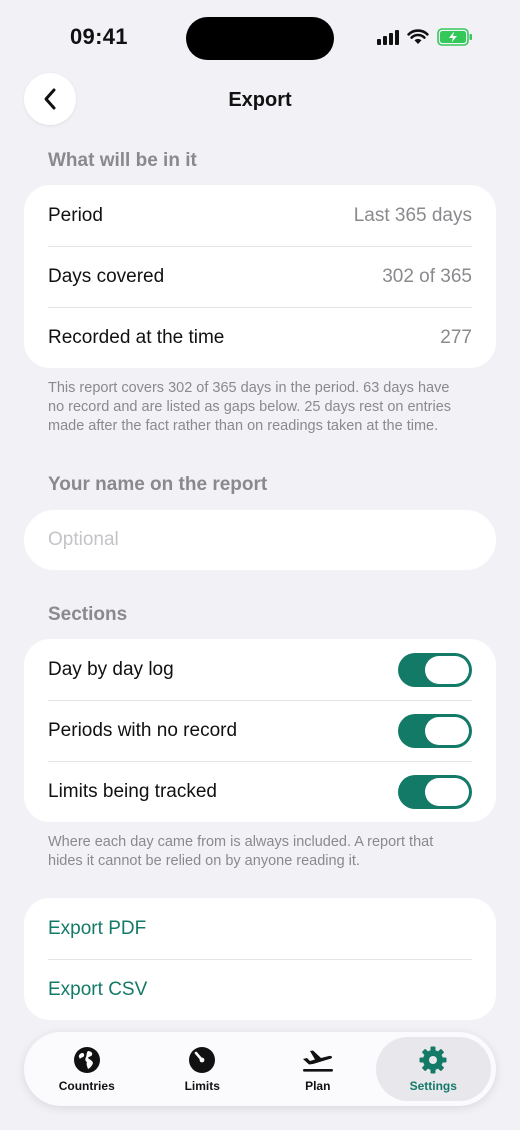 This screenshot has height=1130, width=520. I want to click on row-label: Recorded at the time, so click(136, 337).